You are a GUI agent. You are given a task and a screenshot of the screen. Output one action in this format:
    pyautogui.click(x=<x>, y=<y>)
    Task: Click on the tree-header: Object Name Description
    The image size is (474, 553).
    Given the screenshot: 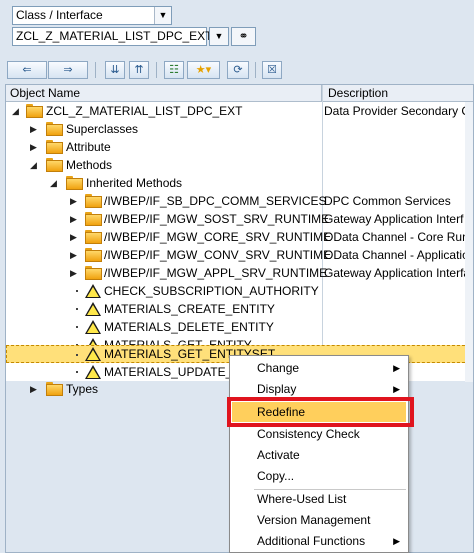 What is the action you would take?
    pyautogui.click(x=239, y=93)
    